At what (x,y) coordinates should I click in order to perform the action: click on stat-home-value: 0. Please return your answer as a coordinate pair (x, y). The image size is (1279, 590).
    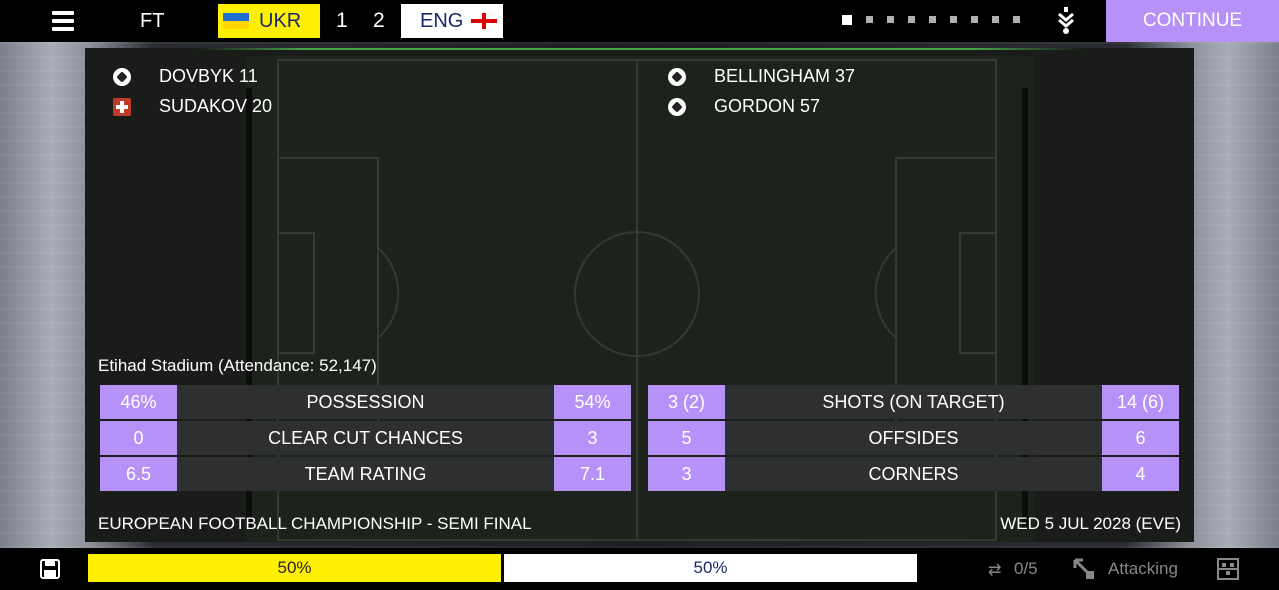
    Looking at the image, I should click on (138, 438).